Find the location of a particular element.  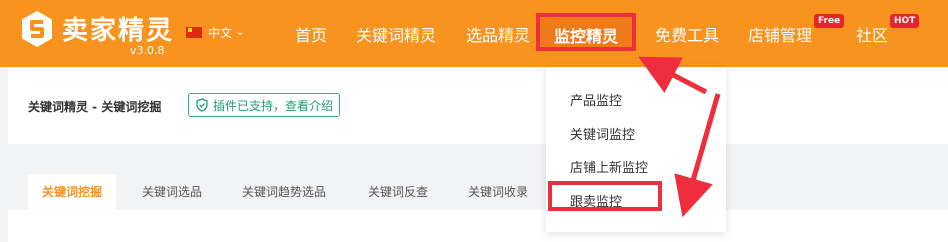

menu-item-highlight-box is located at coordinates (605, 196).